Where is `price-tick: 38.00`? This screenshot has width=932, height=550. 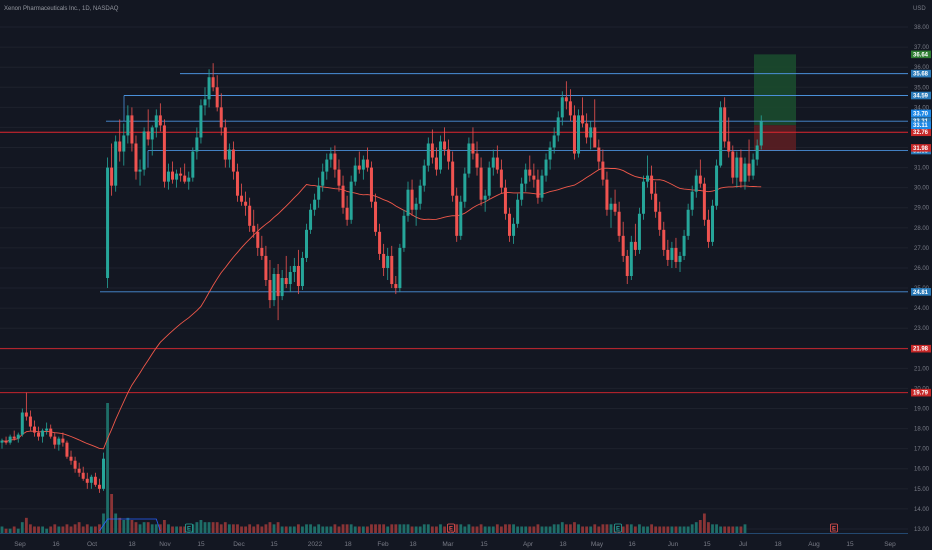 price-tick: 38.00 is located at coordinates (922, 28).